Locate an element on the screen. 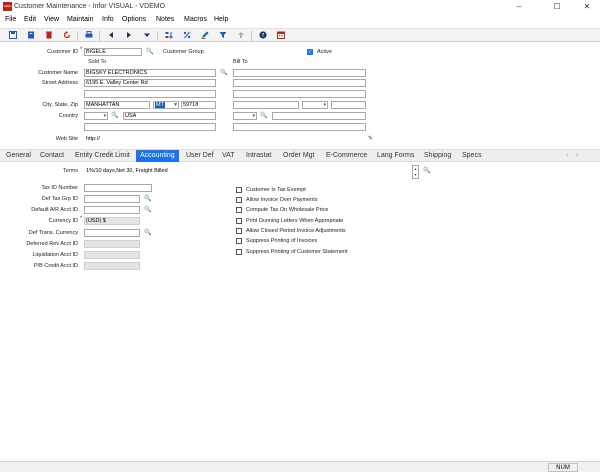 This screenshot has height=472, width=600. tab-specs: Specs is located at coordinates (471, 155).